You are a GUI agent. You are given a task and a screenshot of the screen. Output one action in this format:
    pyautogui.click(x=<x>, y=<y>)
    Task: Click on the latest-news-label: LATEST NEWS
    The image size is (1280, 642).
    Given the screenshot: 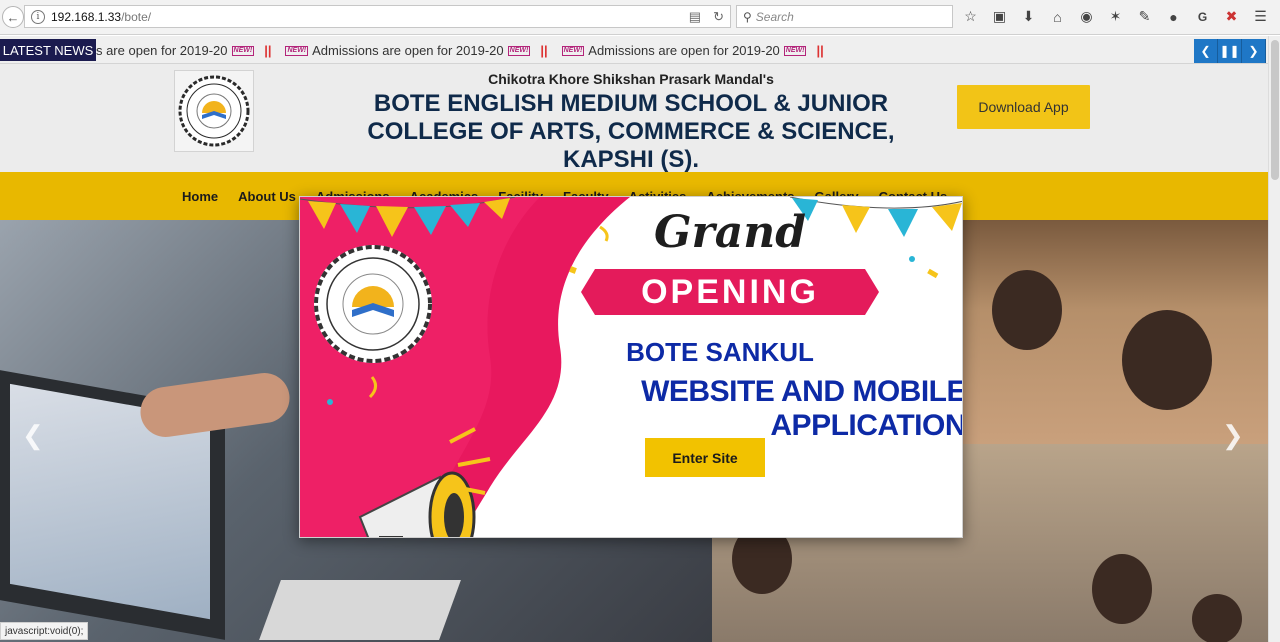 What is the action you would take?
    pyautogui.click(x=48, y=50)
    